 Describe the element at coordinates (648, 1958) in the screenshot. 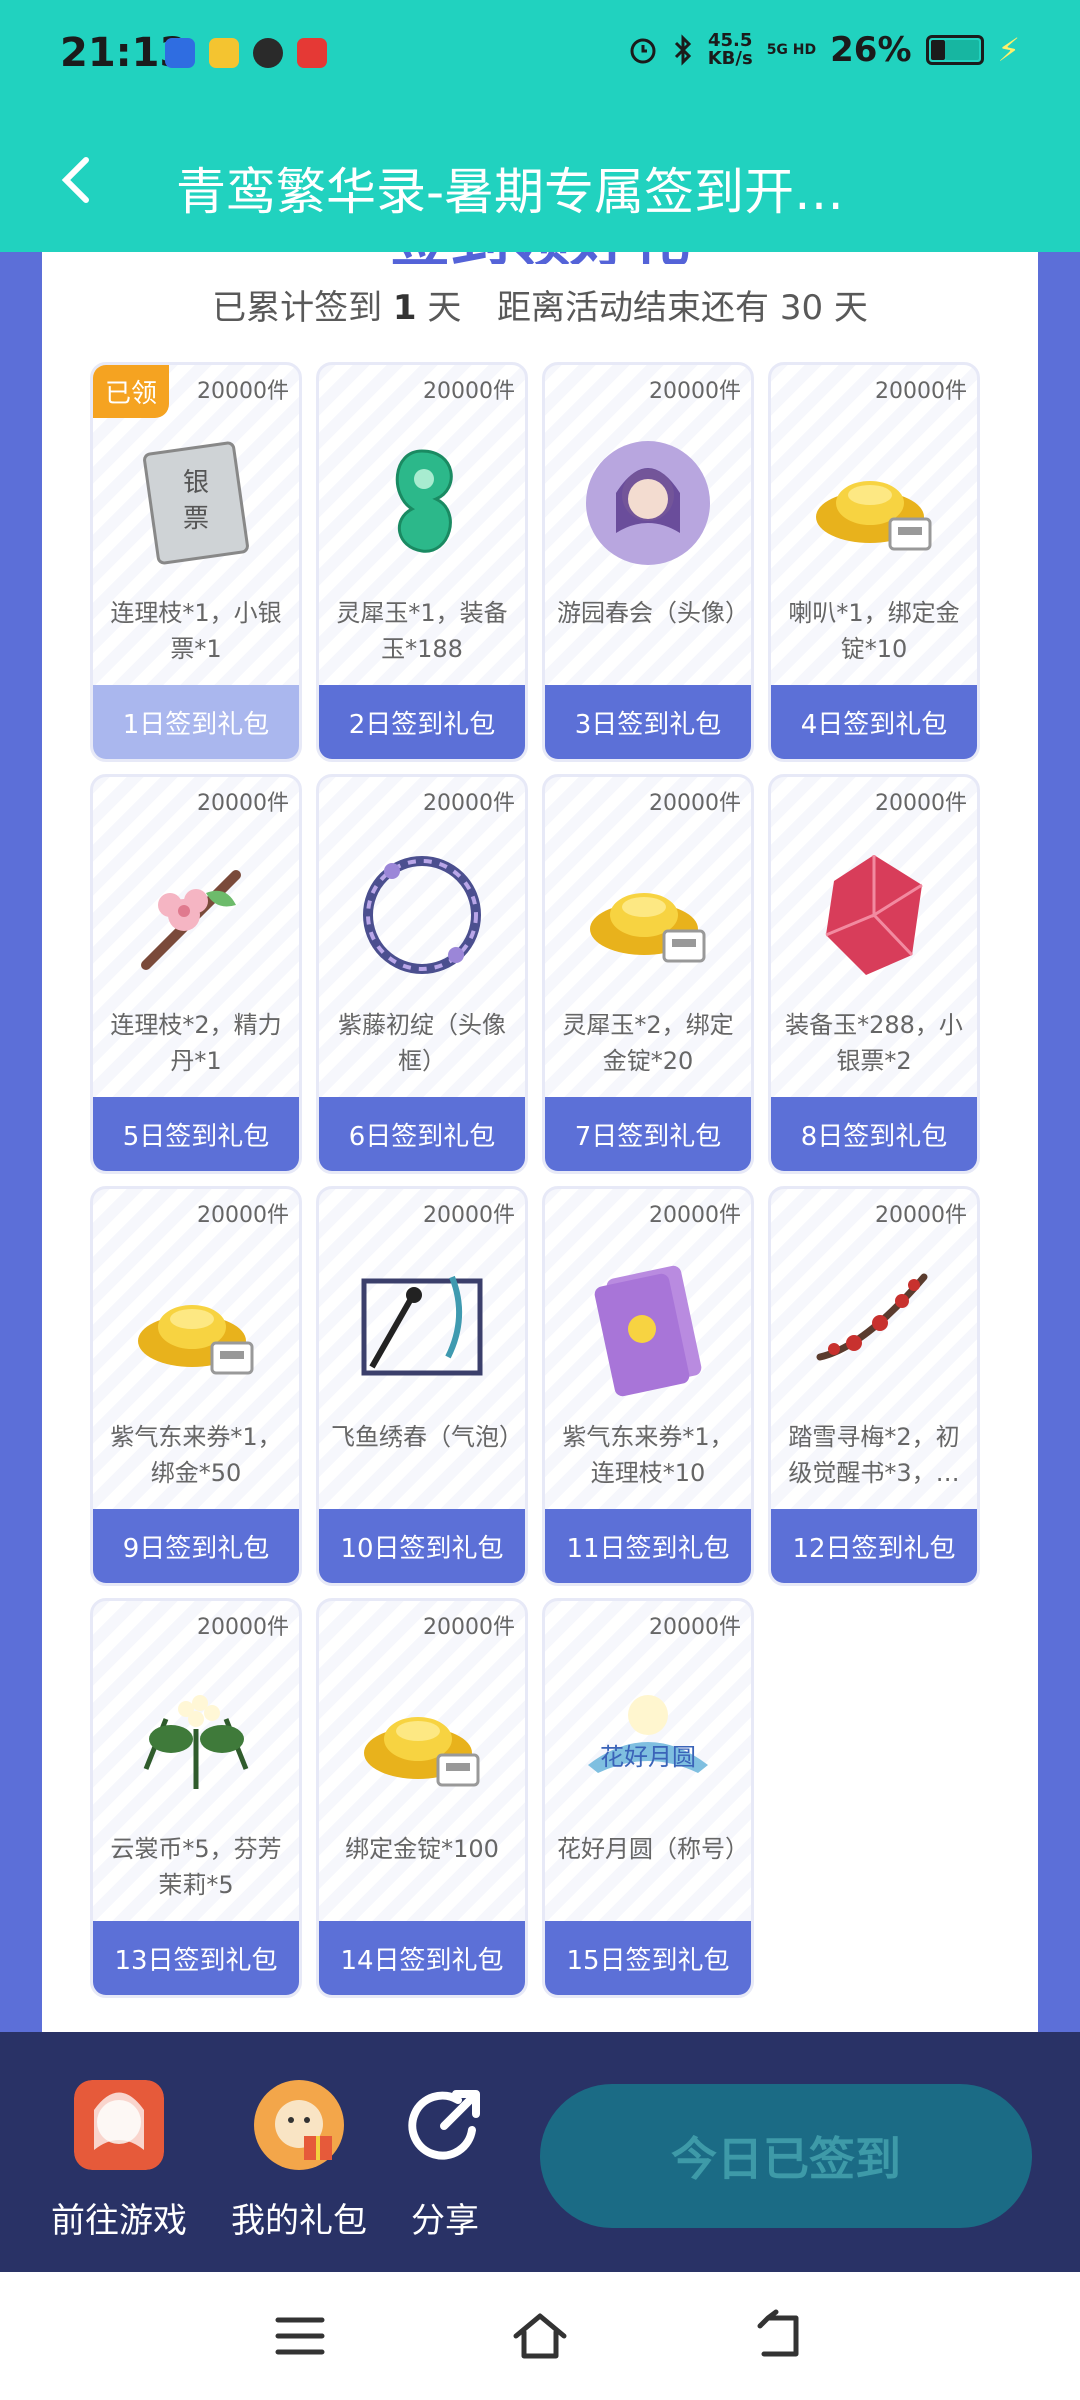

I see `gift-pack-button: 15日签到礼包` at that location.